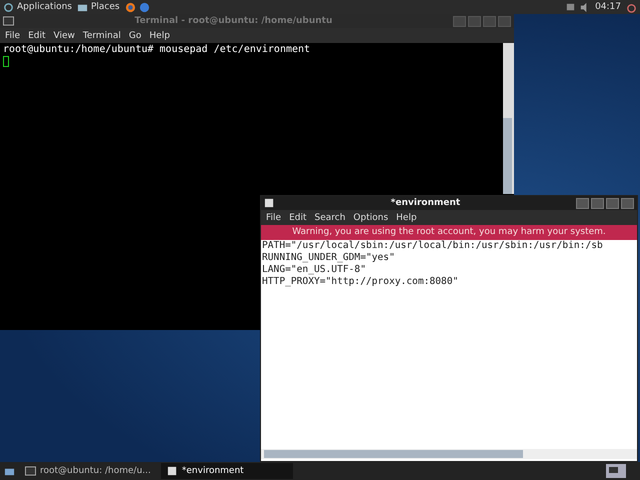 This screenshot has height=480, width=640. Describe the element at coordinates (30, 471) in the screenshot. I see `terminal-icon` at that location.